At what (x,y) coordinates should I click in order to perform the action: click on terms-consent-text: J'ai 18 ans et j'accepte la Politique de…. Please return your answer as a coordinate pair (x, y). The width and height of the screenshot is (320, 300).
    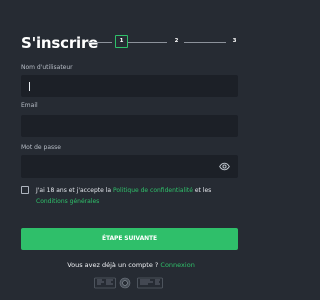
    Looking at the image, I should click on (138, 196).